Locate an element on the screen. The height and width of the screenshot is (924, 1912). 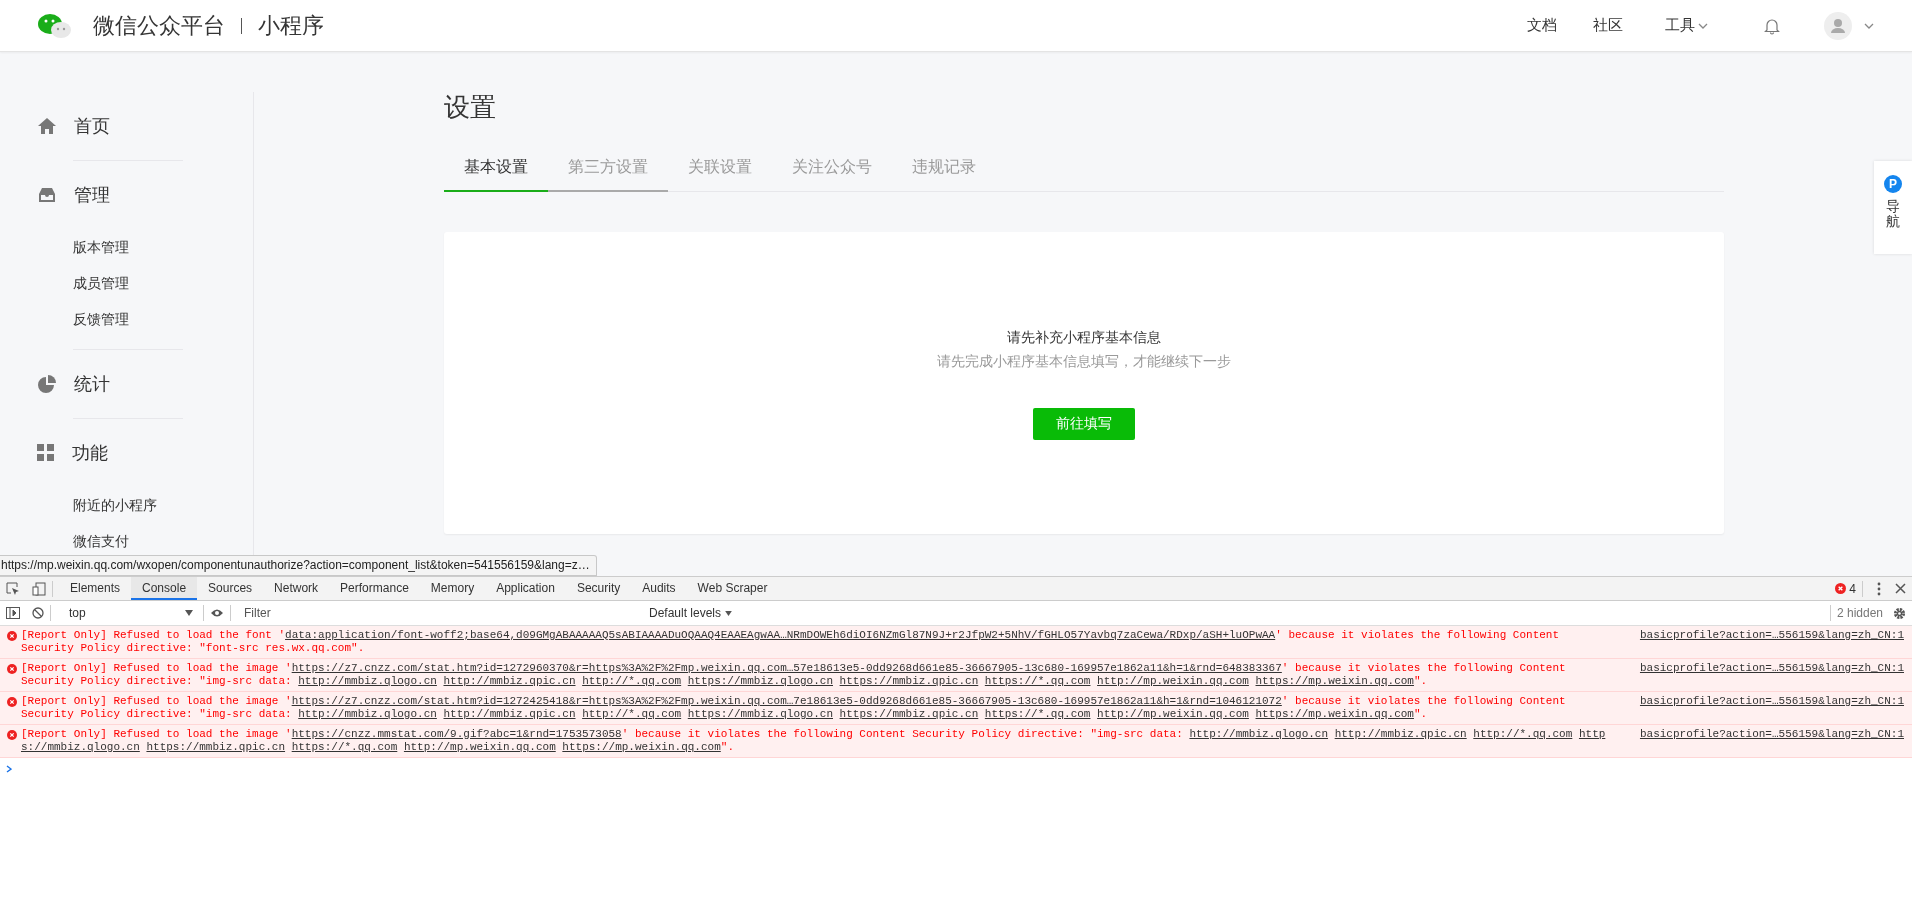
nav-label: 导航 is located at coordinates (1893, 214).